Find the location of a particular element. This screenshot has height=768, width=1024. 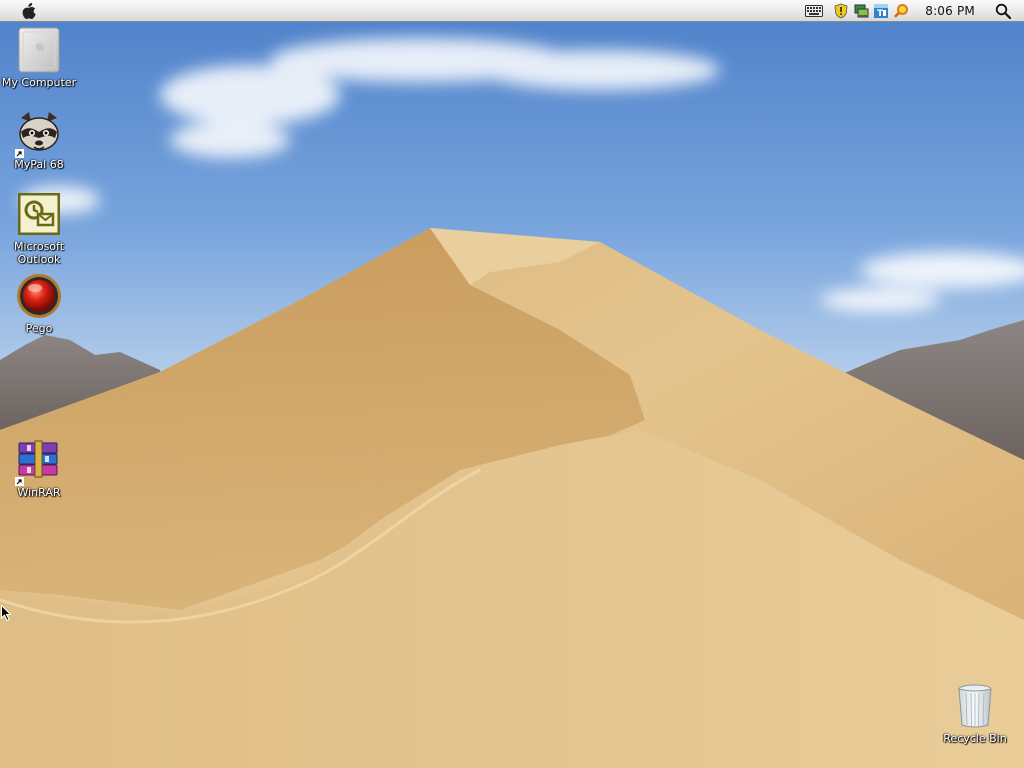

trash-can-icon is located at coordinates (975, 706).